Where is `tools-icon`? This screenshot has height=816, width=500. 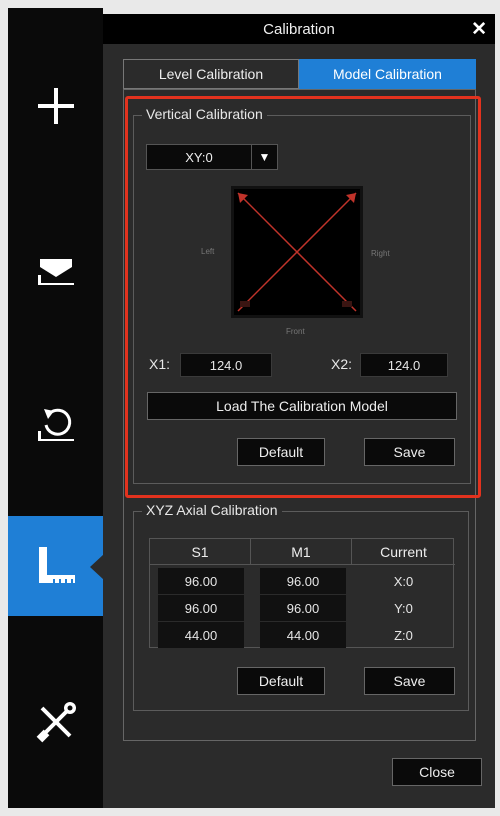 tools-icon is located at coordinates (56, 722).